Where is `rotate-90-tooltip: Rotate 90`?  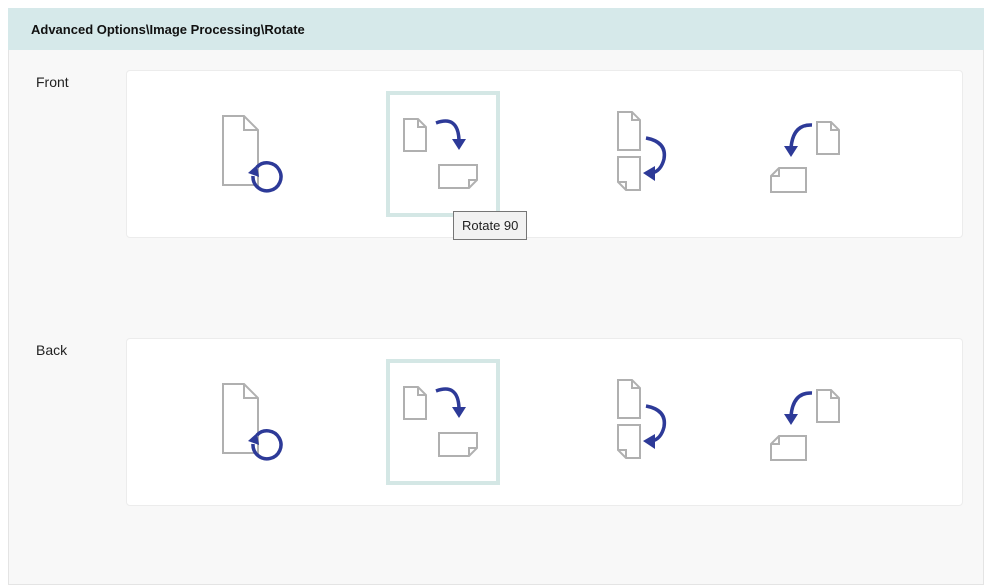
rotate-90-tooltip: Rotate 90 is located at coordinates (490, 225).